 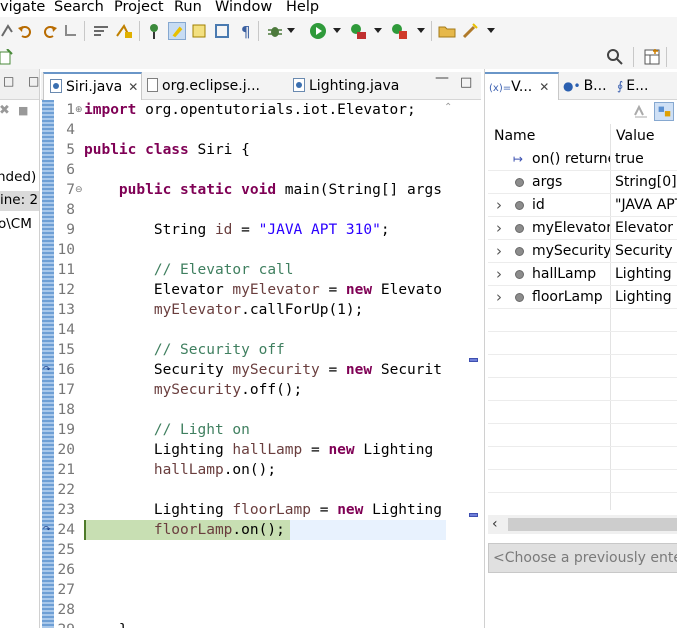 I want to click on code-line: mySecurity.off();, so click(x=193, y=390).